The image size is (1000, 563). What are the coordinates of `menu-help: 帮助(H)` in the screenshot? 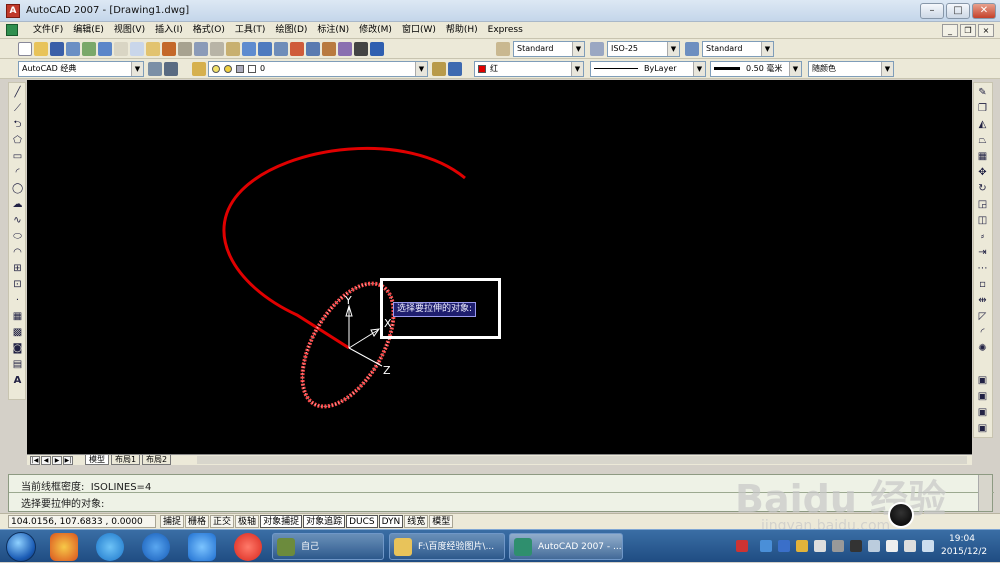 It's located at (462, 30).